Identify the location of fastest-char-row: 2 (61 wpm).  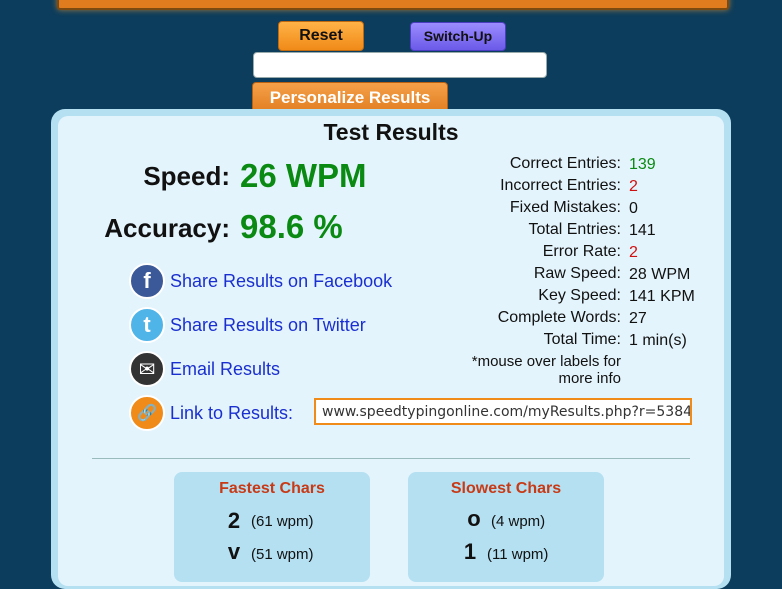
(272, 522).